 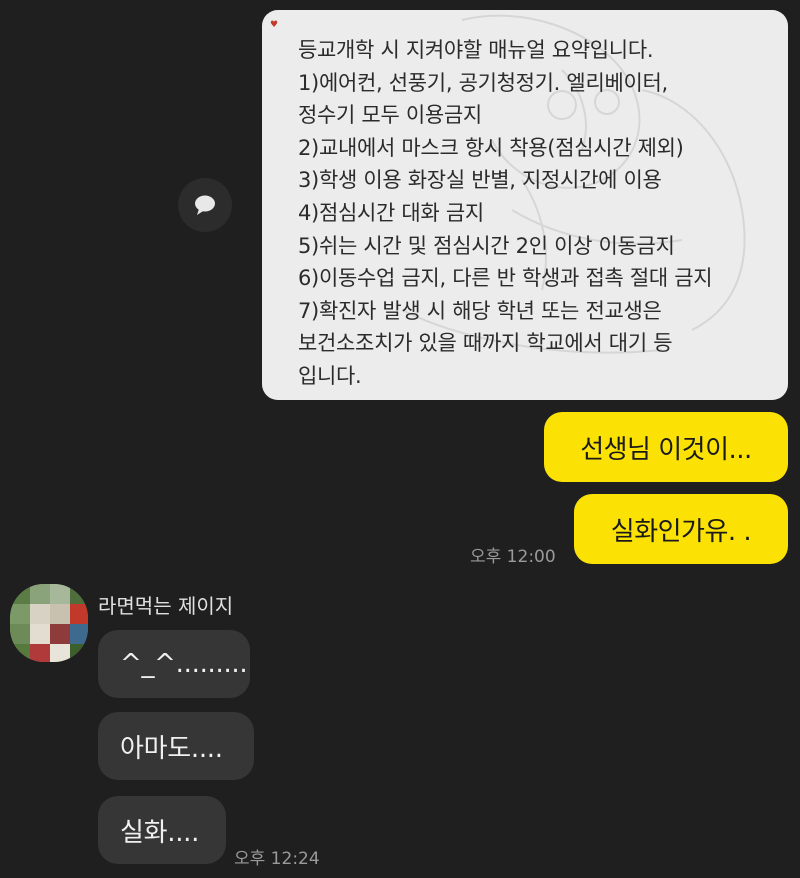 What do you see at coordinates (681, 529) in the screenshot?
I see `my-message-bubble: 실화인가유. .` at bounding box center [681, 529].